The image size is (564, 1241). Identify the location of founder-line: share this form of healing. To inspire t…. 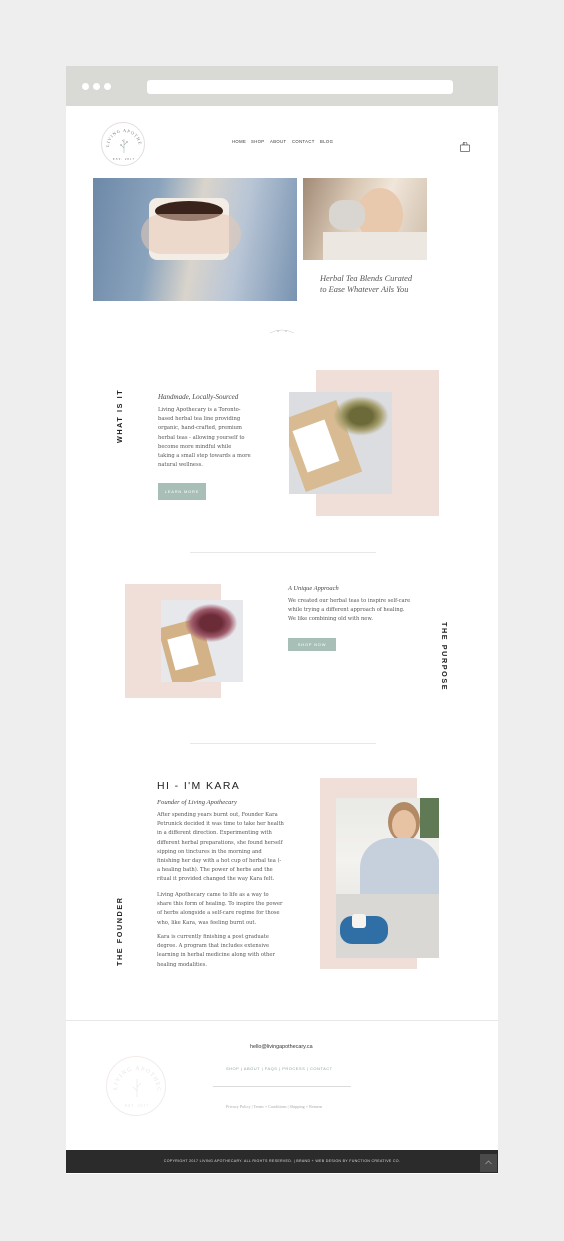
(220, 904).